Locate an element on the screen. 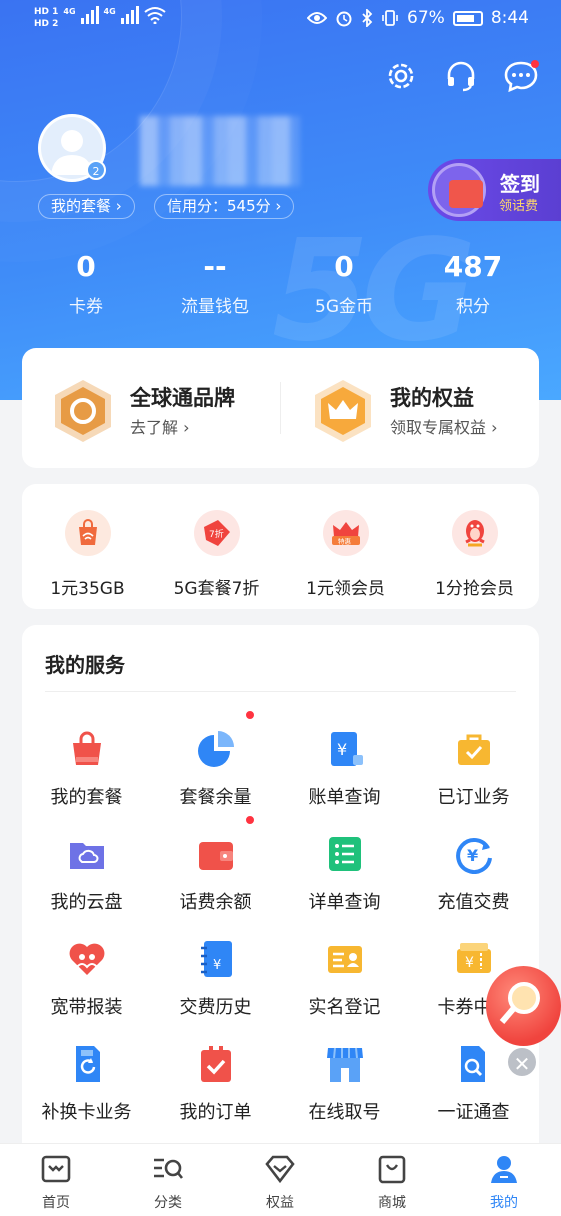 Image resolution: width=561 pixels, height=1216 pixels. red-dot-badge is located at coordinates (249, 715).